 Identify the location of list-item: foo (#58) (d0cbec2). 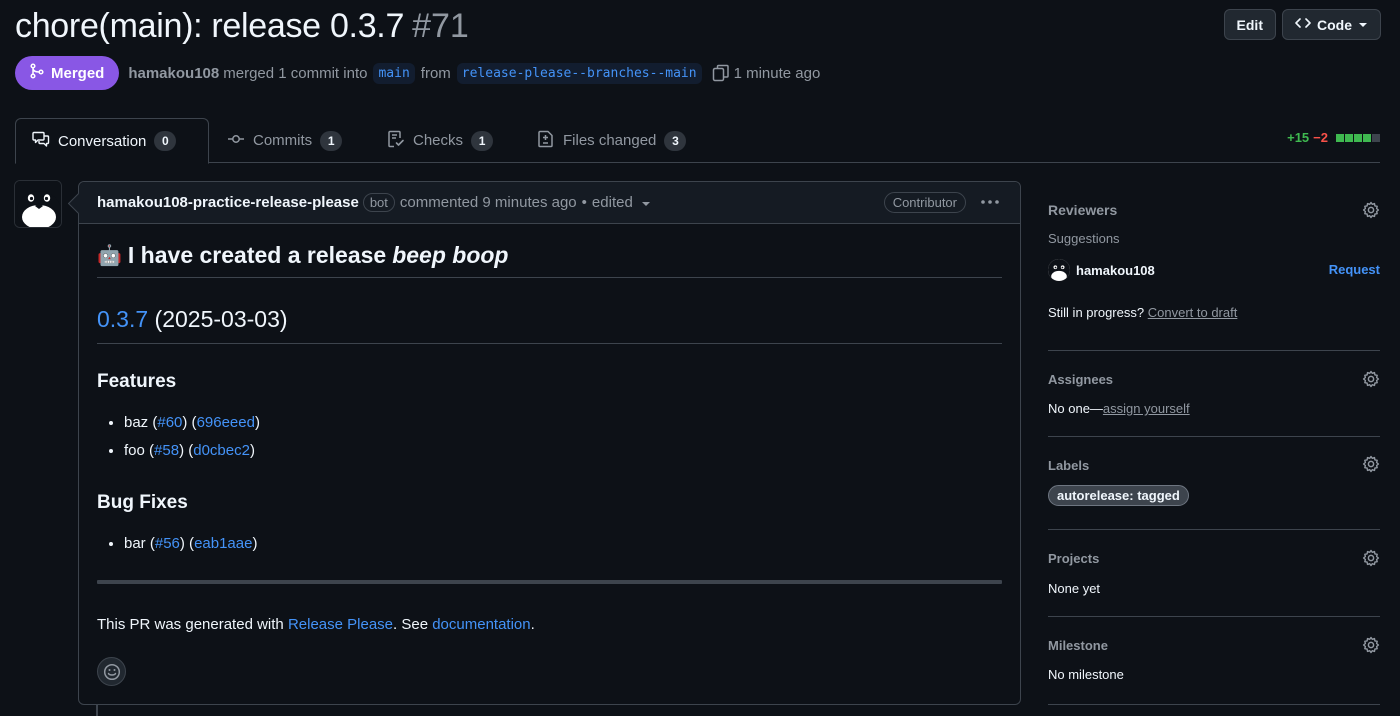
(563, 451).